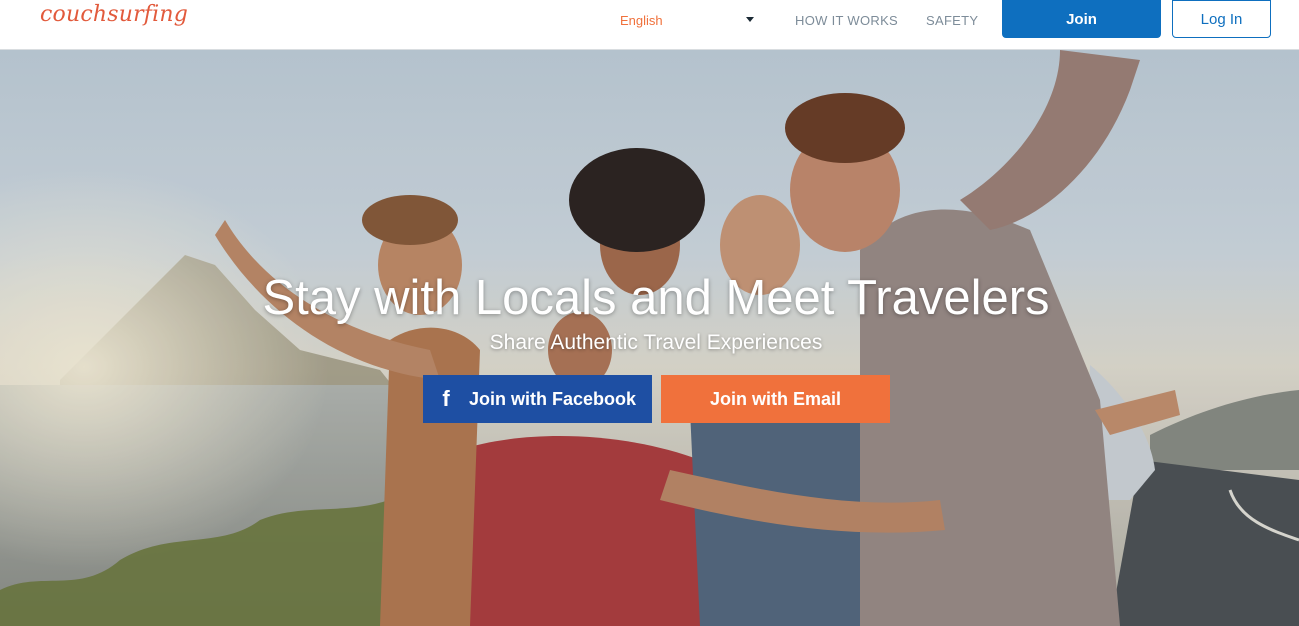 The width and height of the screenshot is (1299, 626). What do you see at coordinates (1081, 19) in the screenshot?
I see `join-button: Join` at bounding box center [1081, 19].